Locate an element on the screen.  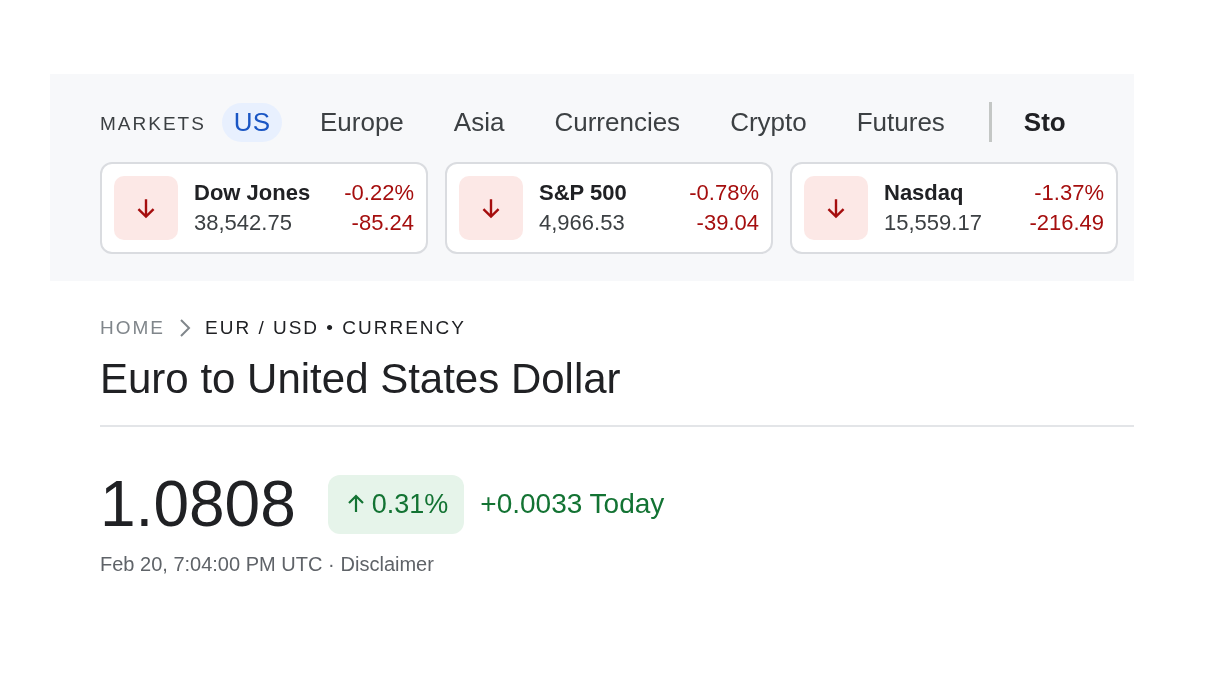
index-value: 38,542.75 is located at coordinates (243, 223).